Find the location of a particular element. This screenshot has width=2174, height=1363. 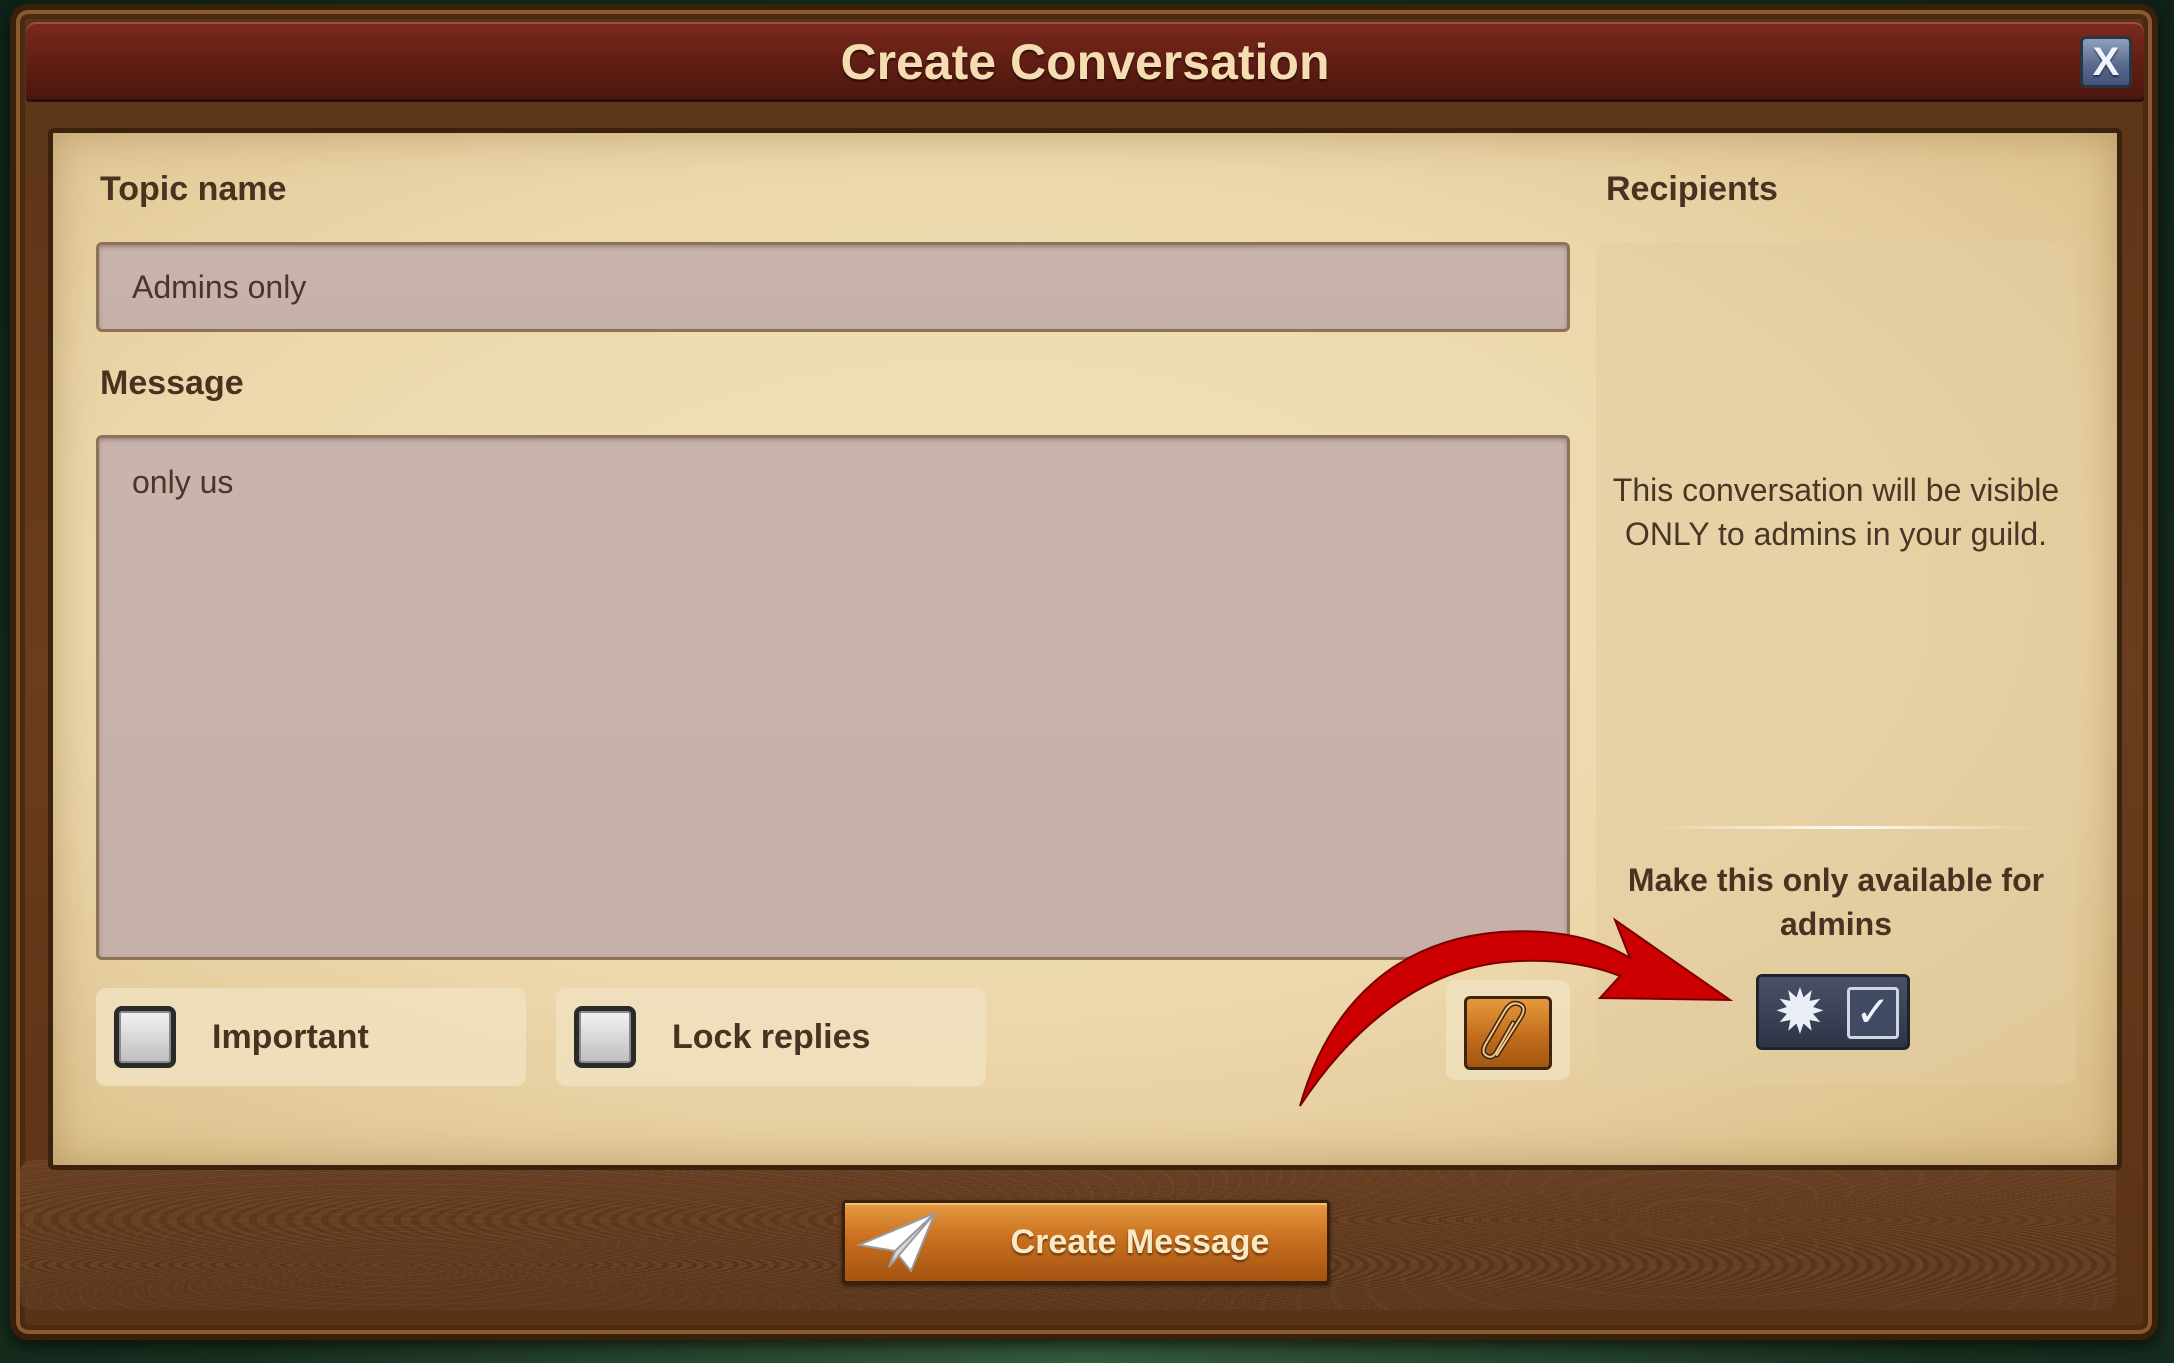

admin-only-checkbox: ✓ is located at coordinates (1873, 1013).